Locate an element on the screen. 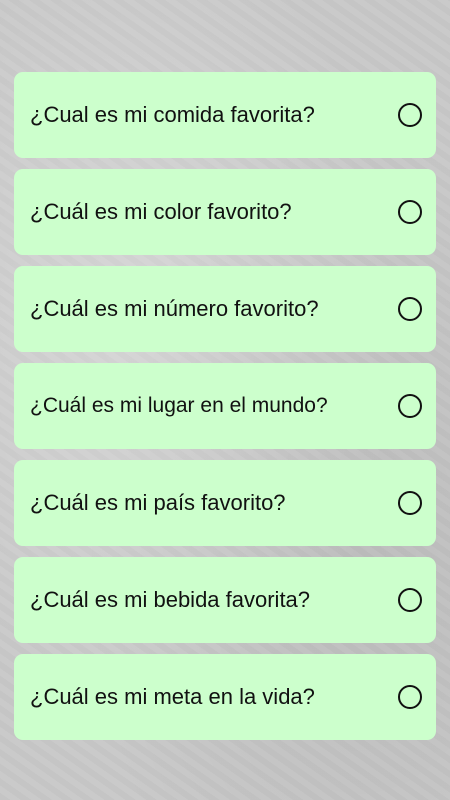 This screenshot has height=800, width=450. question-option-pais: ¿Cuál es mi país favorito? is located at coordinates (225, 503).